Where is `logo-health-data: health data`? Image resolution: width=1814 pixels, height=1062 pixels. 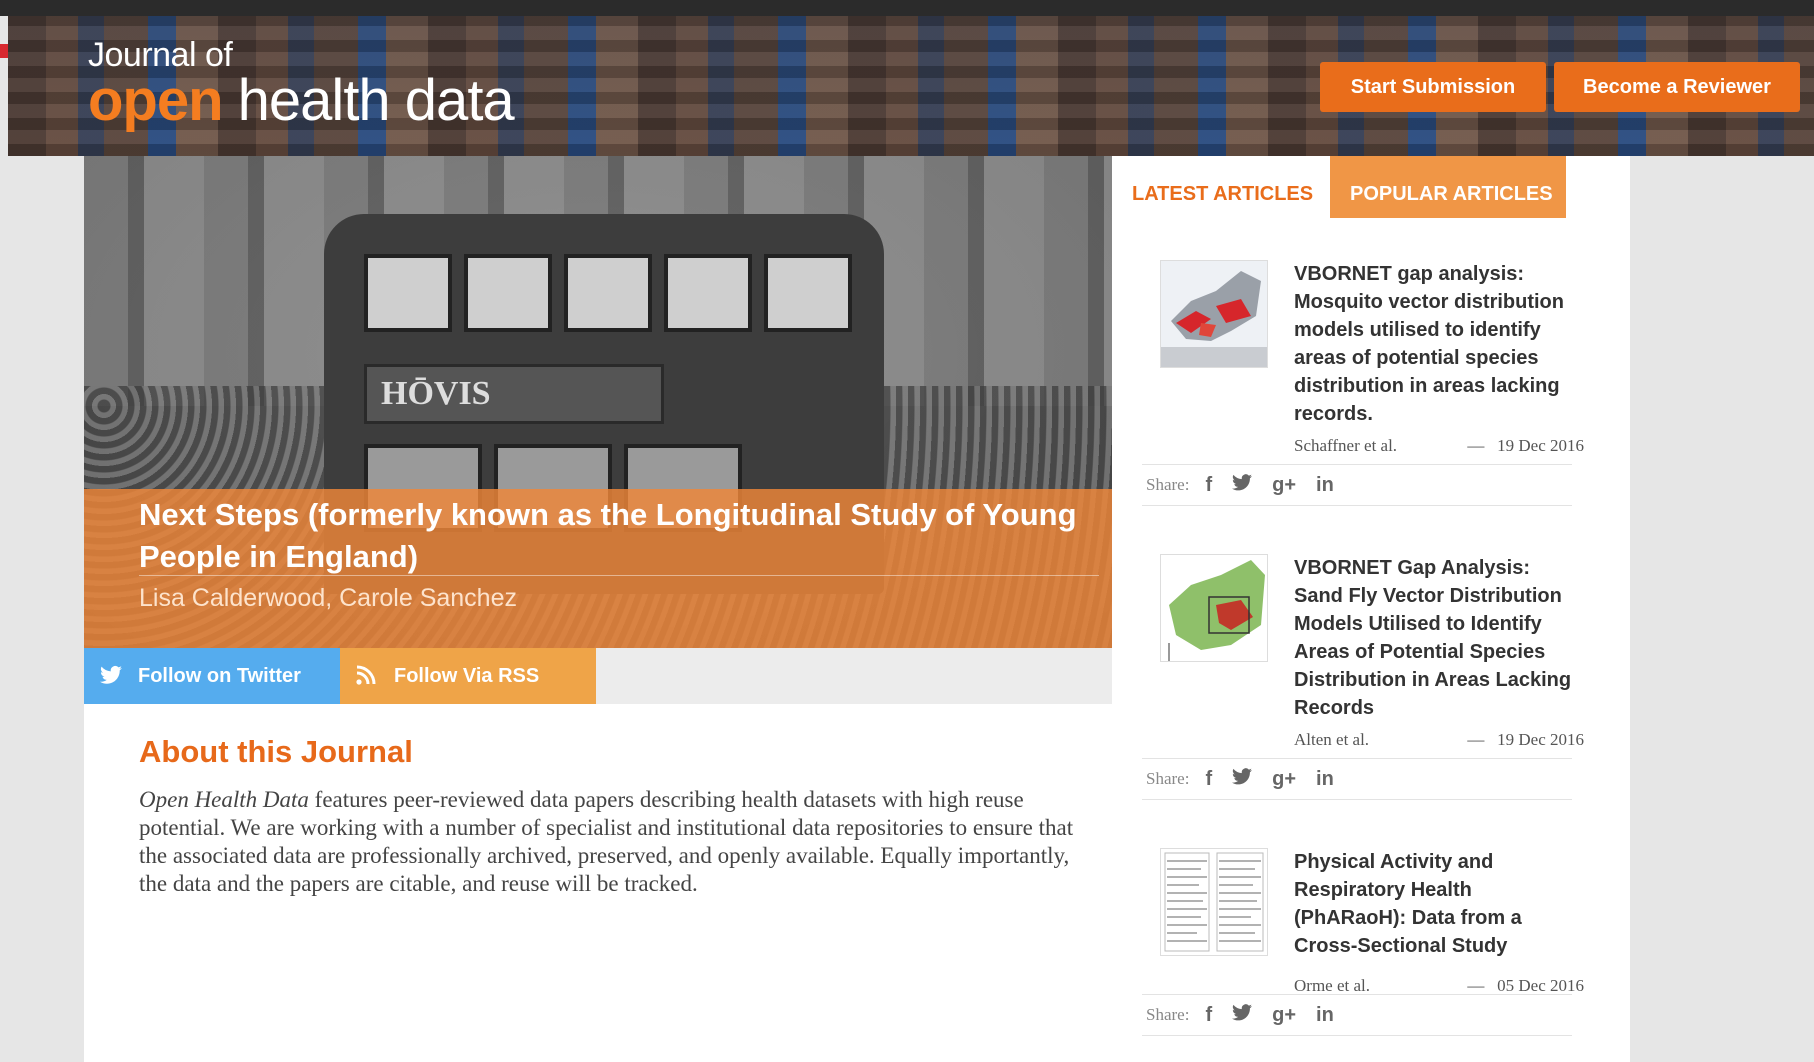
logo-health-data: health data is located at coordinates (368, 100).